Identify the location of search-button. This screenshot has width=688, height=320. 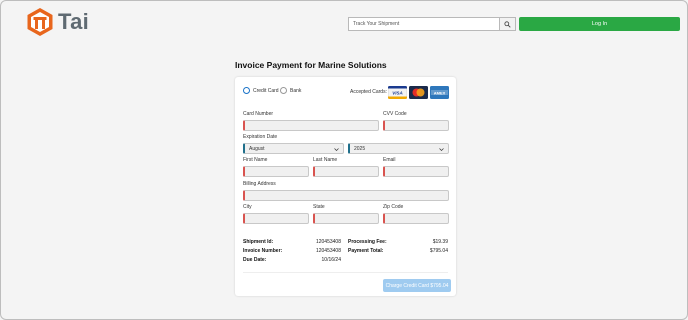
(507, 24).